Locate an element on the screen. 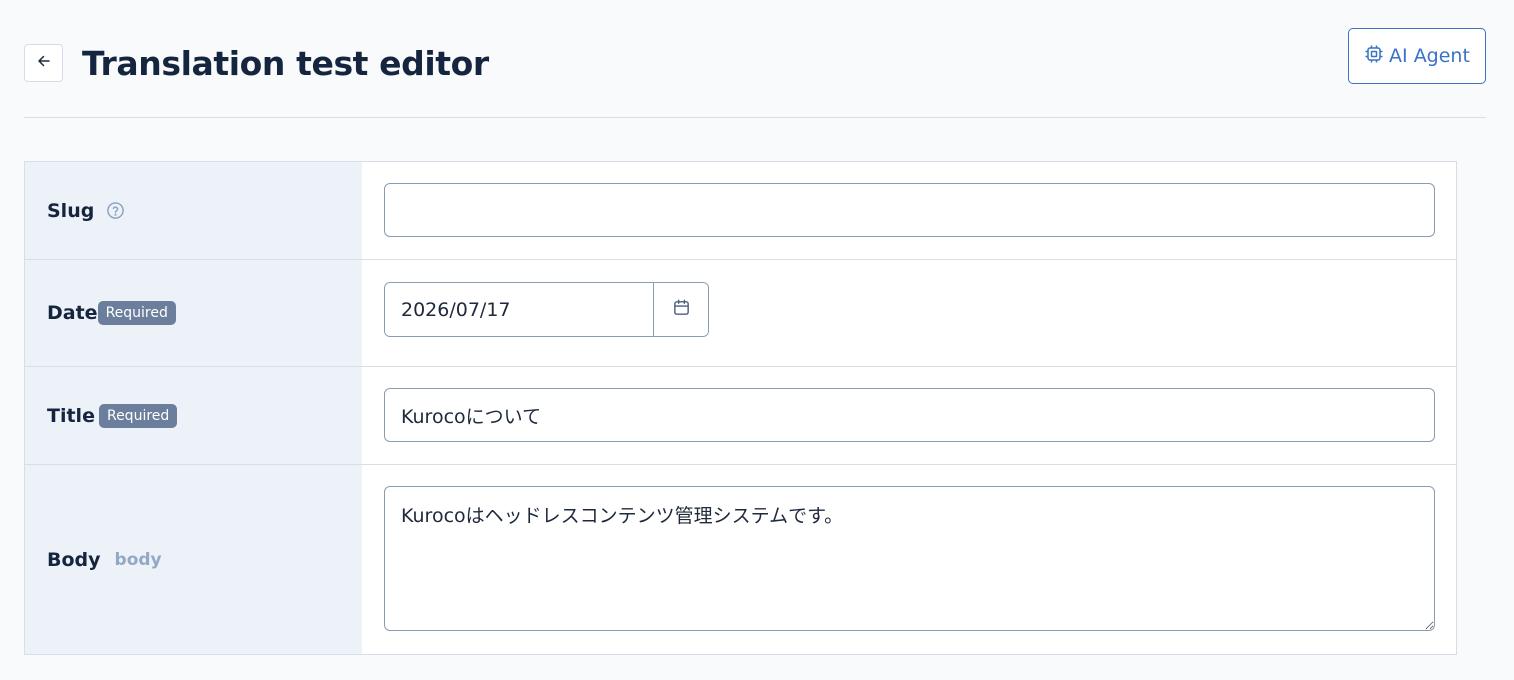 The height and width of the screenshot is (680, 1514). label-cell-slug: Slug is located at coordinates (193, 210).